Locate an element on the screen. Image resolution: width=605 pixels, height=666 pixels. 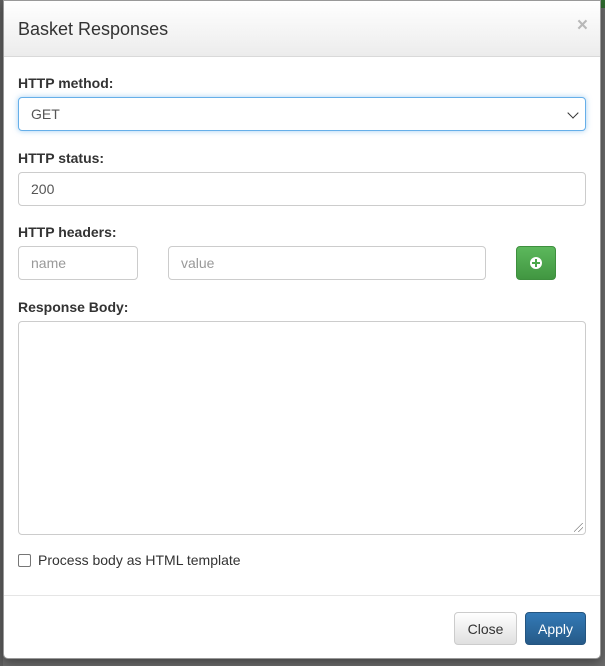
plus-circle-icon is located at coordinates (536, 263).